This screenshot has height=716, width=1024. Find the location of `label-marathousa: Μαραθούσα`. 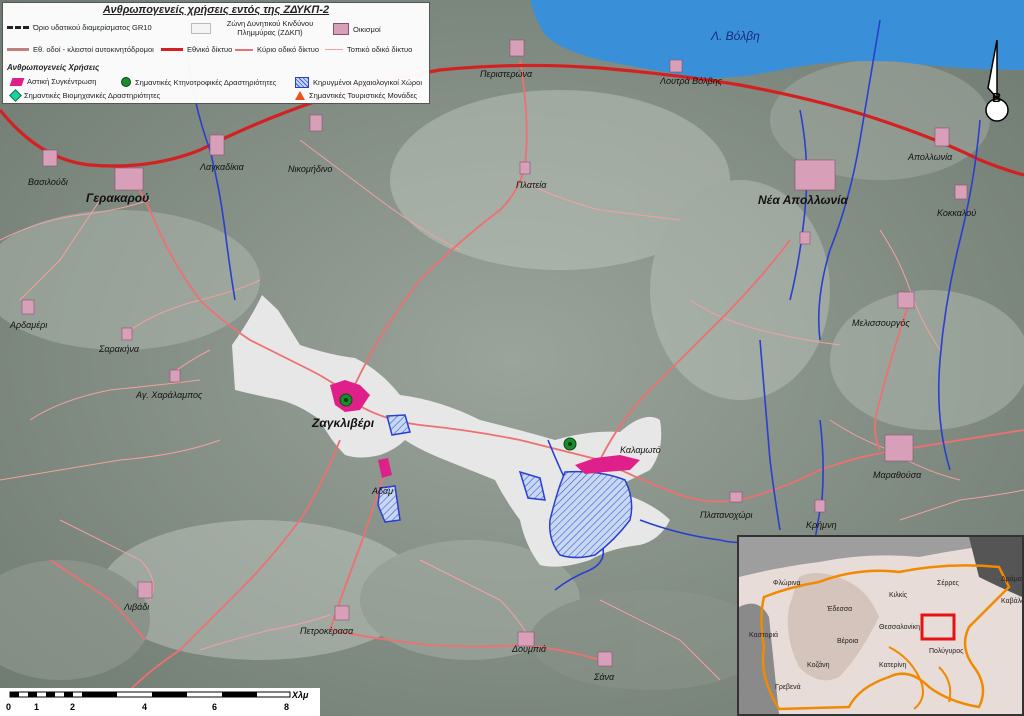

label-marathousa: Μαραθούσα is located at coordinates (897, 475).